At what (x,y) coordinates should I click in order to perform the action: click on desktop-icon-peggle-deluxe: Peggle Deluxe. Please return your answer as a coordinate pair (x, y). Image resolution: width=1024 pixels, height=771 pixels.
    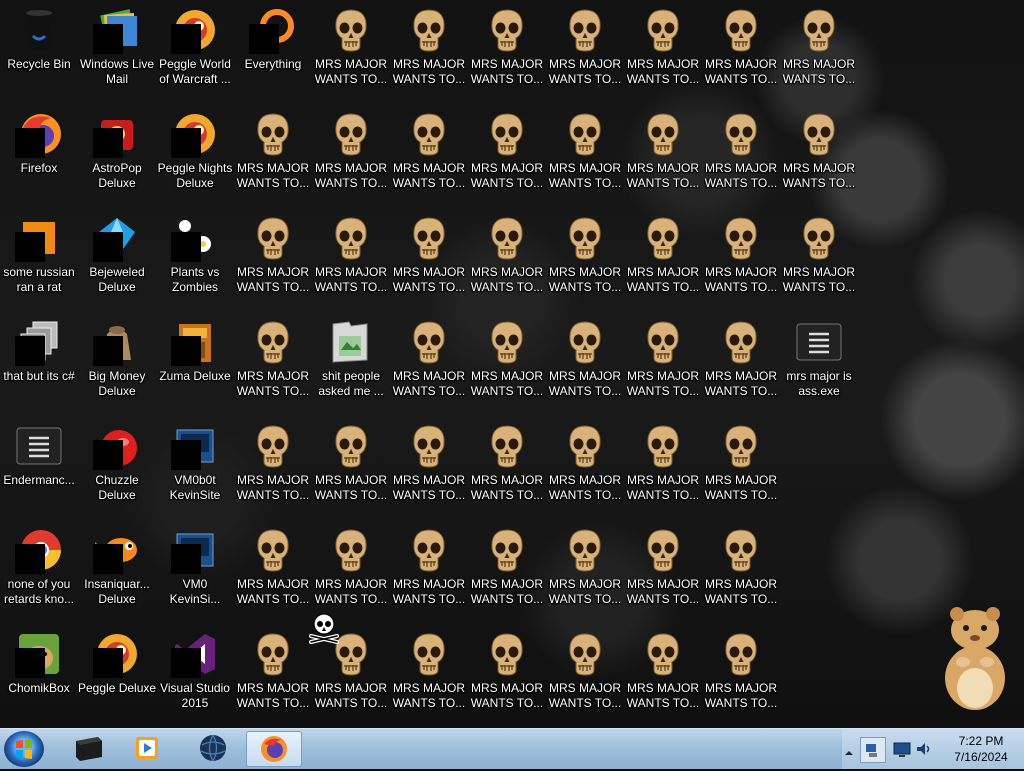
    Looking at the image, I should click on (117, 676).